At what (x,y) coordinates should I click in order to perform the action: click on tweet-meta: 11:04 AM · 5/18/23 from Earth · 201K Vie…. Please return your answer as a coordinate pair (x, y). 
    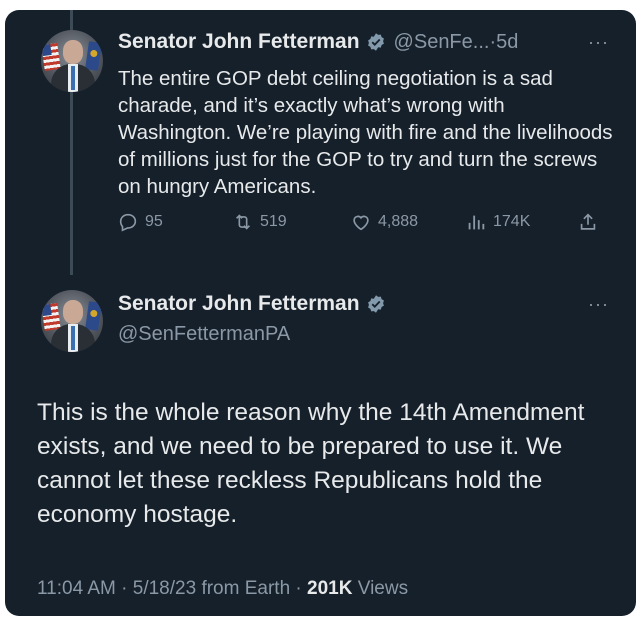
    Looking at the image, I should click on (222, 589).